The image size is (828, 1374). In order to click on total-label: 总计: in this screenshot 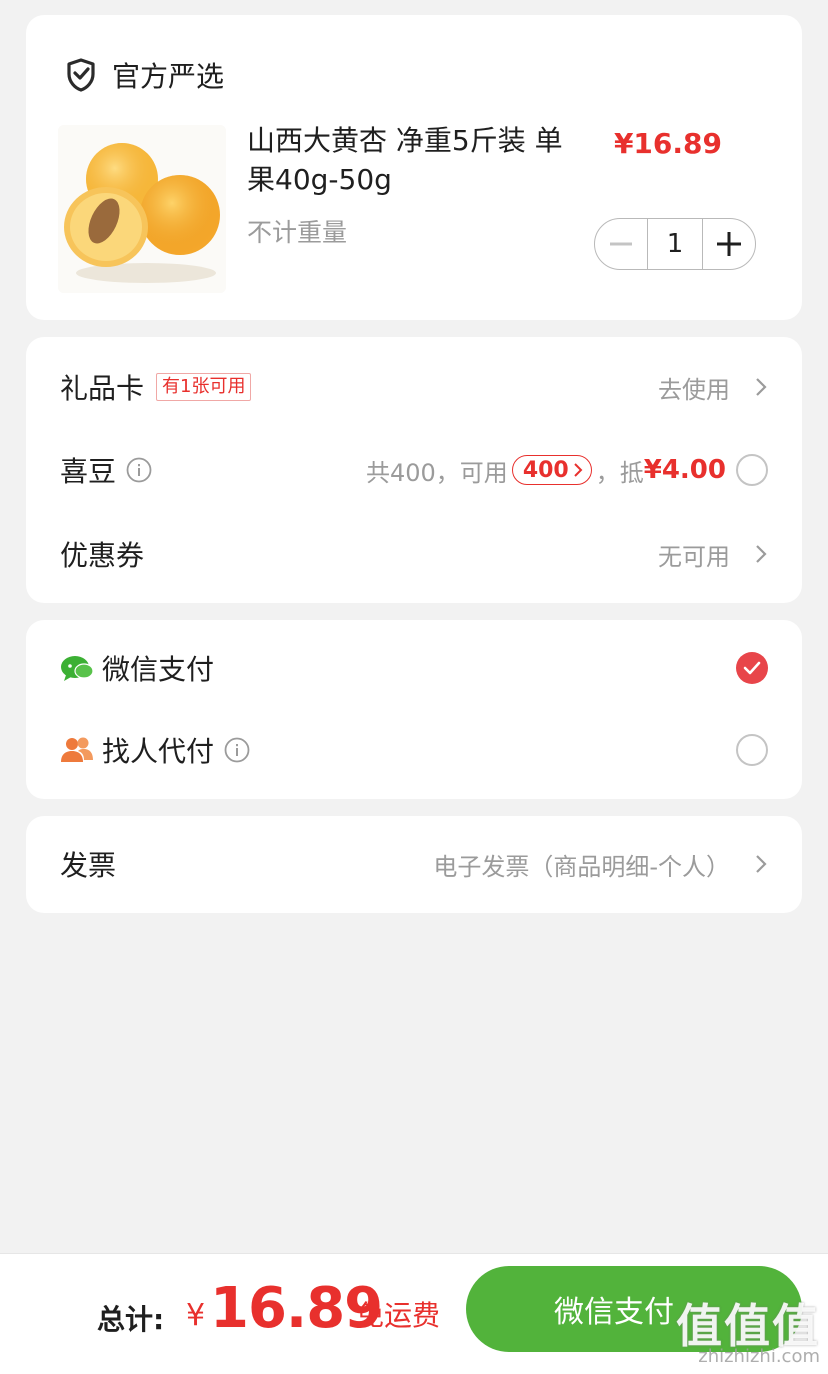, I will do `click(131, 1319)`.